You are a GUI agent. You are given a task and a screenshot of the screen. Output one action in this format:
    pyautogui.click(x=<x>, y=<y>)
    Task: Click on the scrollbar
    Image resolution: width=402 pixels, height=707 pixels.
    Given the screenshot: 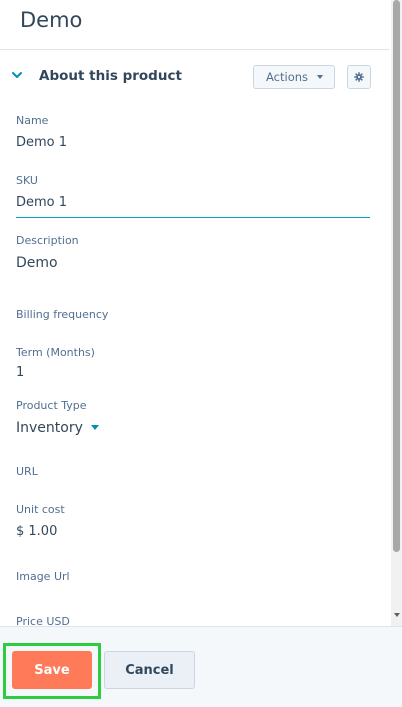 What is the action you would take?
    pyautogui.click(x=396, y=313)
    